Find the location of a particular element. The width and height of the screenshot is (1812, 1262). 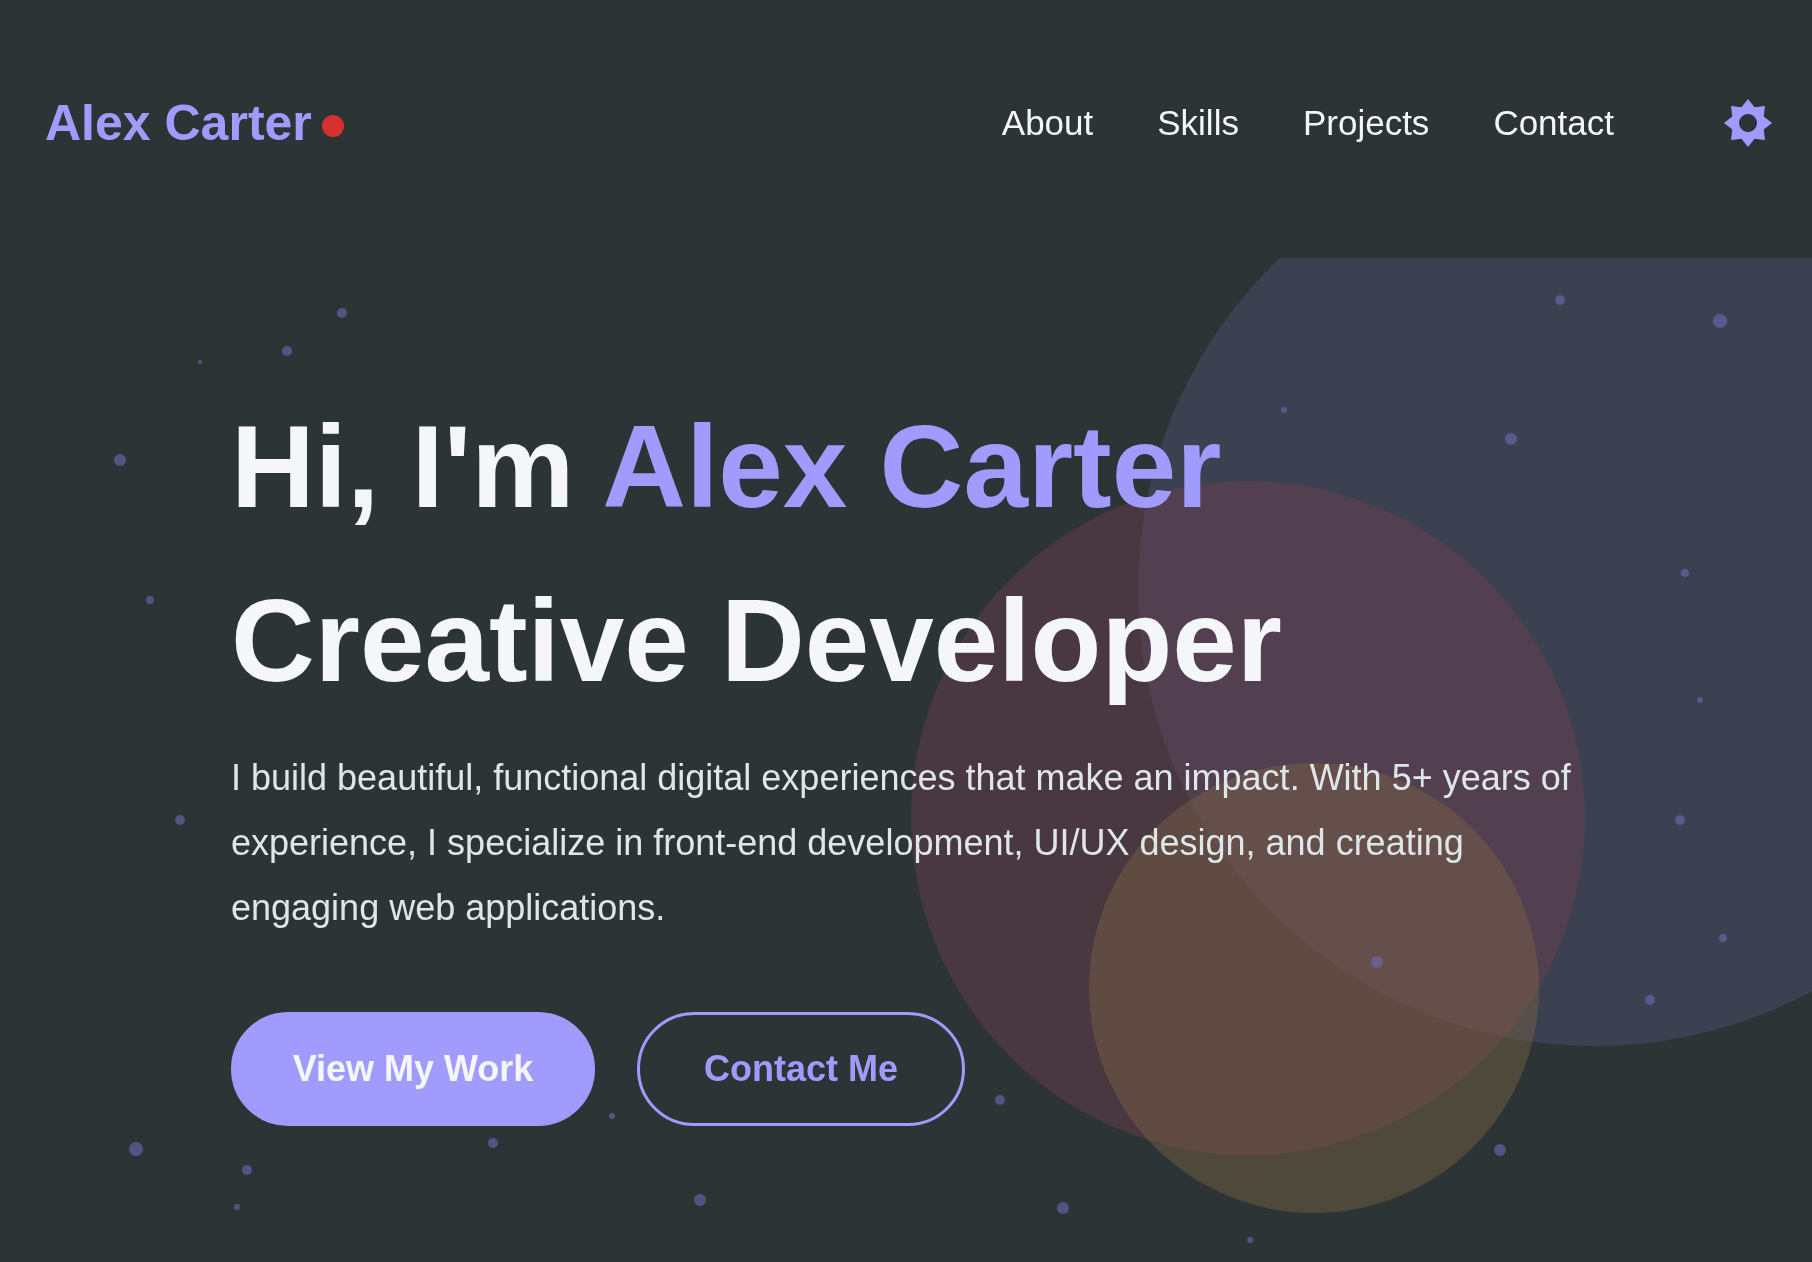

settings-icon is located at coordinates (1748, 123).